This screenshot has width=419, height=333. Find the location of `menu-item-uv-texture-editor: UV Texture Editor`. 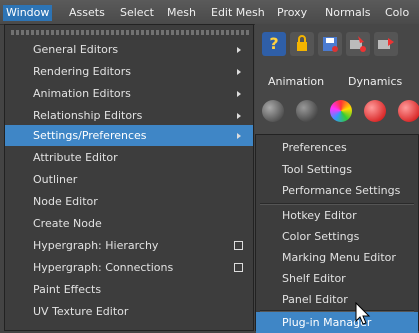

menu-item-uv-texture-editor: UV Texture Editor is located at coordinates (129, 311).